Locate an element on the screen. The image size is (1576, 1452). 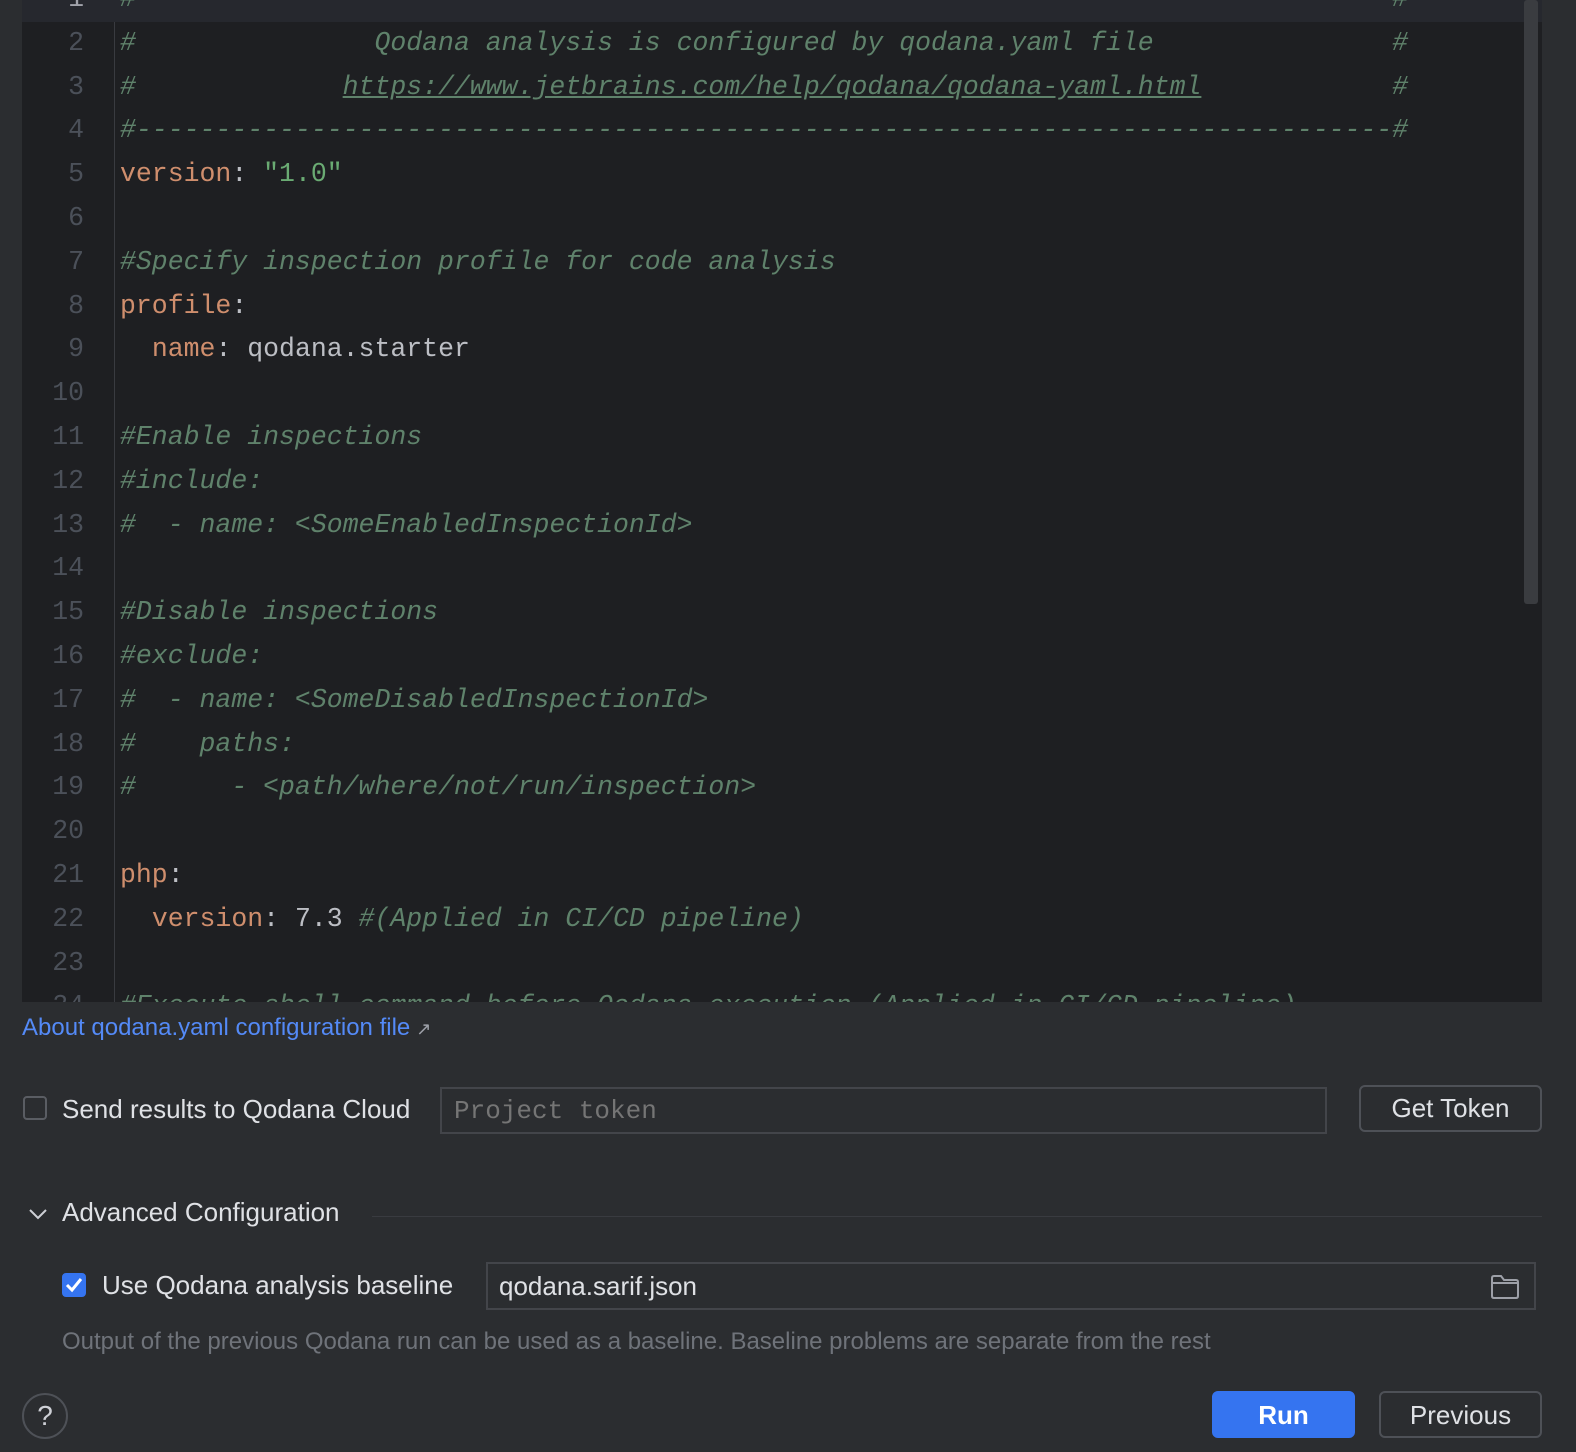
code-token: # - name: <SomeDisabledInspectionId> is located at coordinates (414, 699).